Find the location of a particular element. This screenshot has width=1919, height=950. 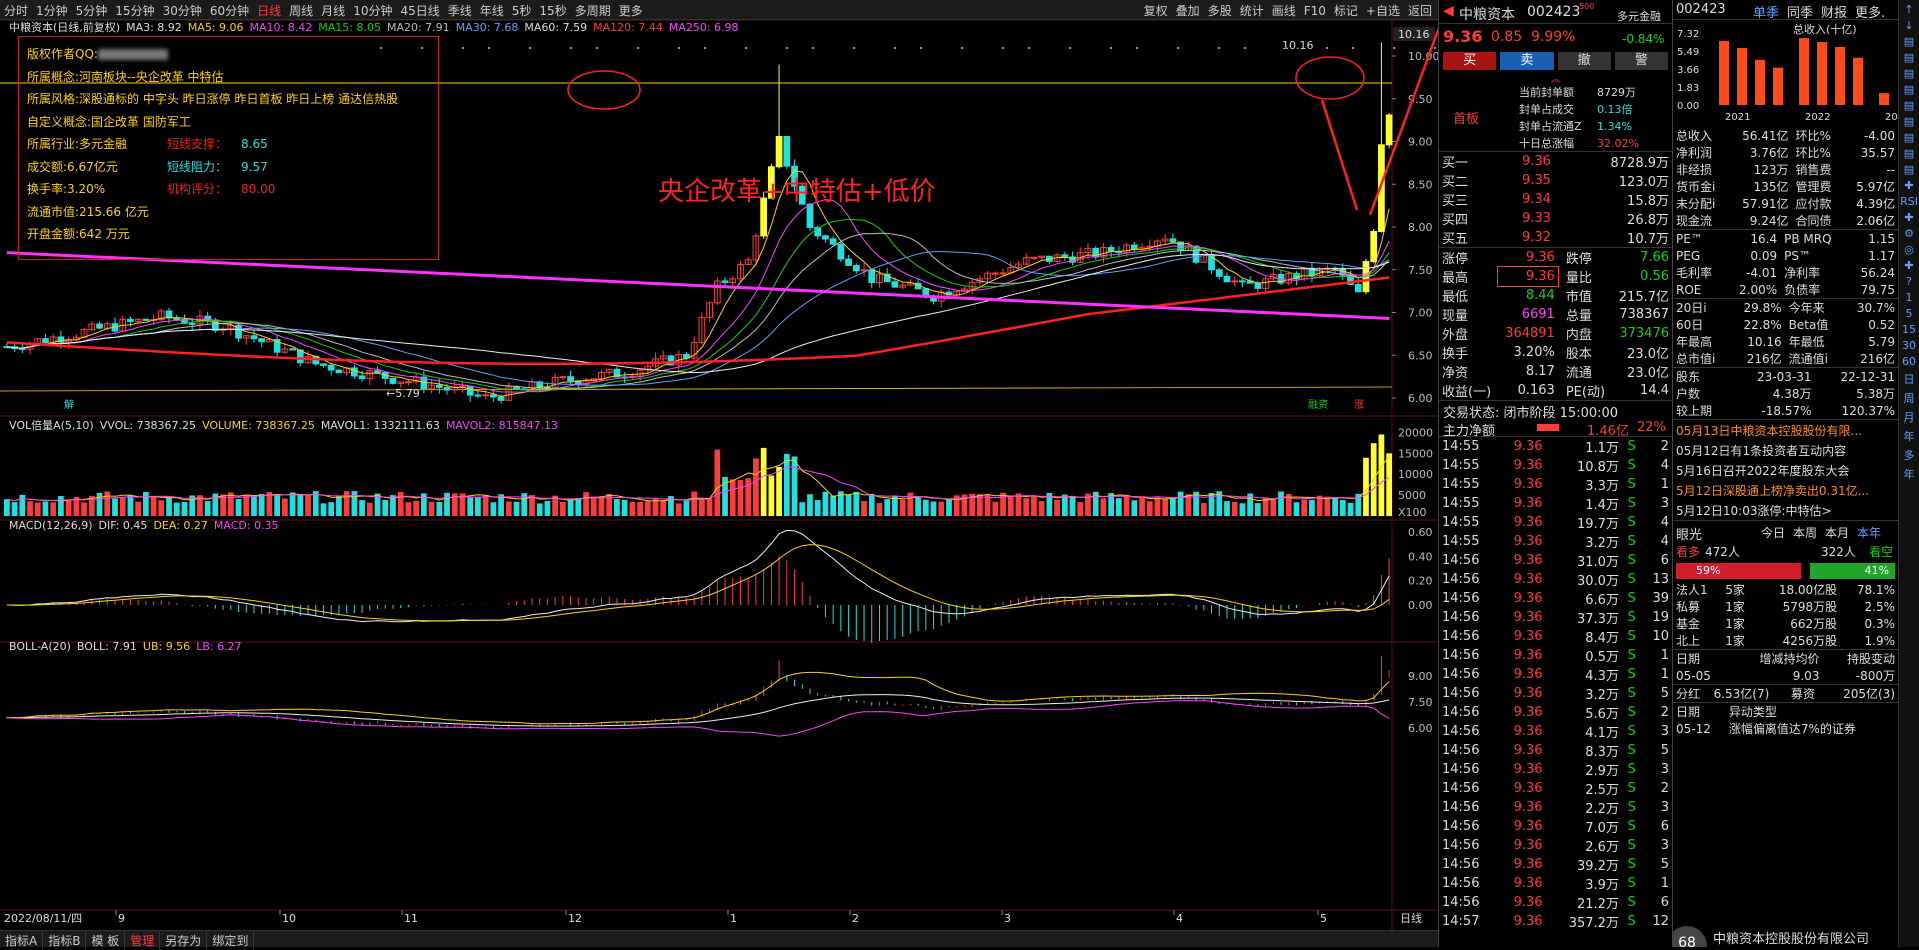

period-tab: 月线 is located at coordinates (333, 9).